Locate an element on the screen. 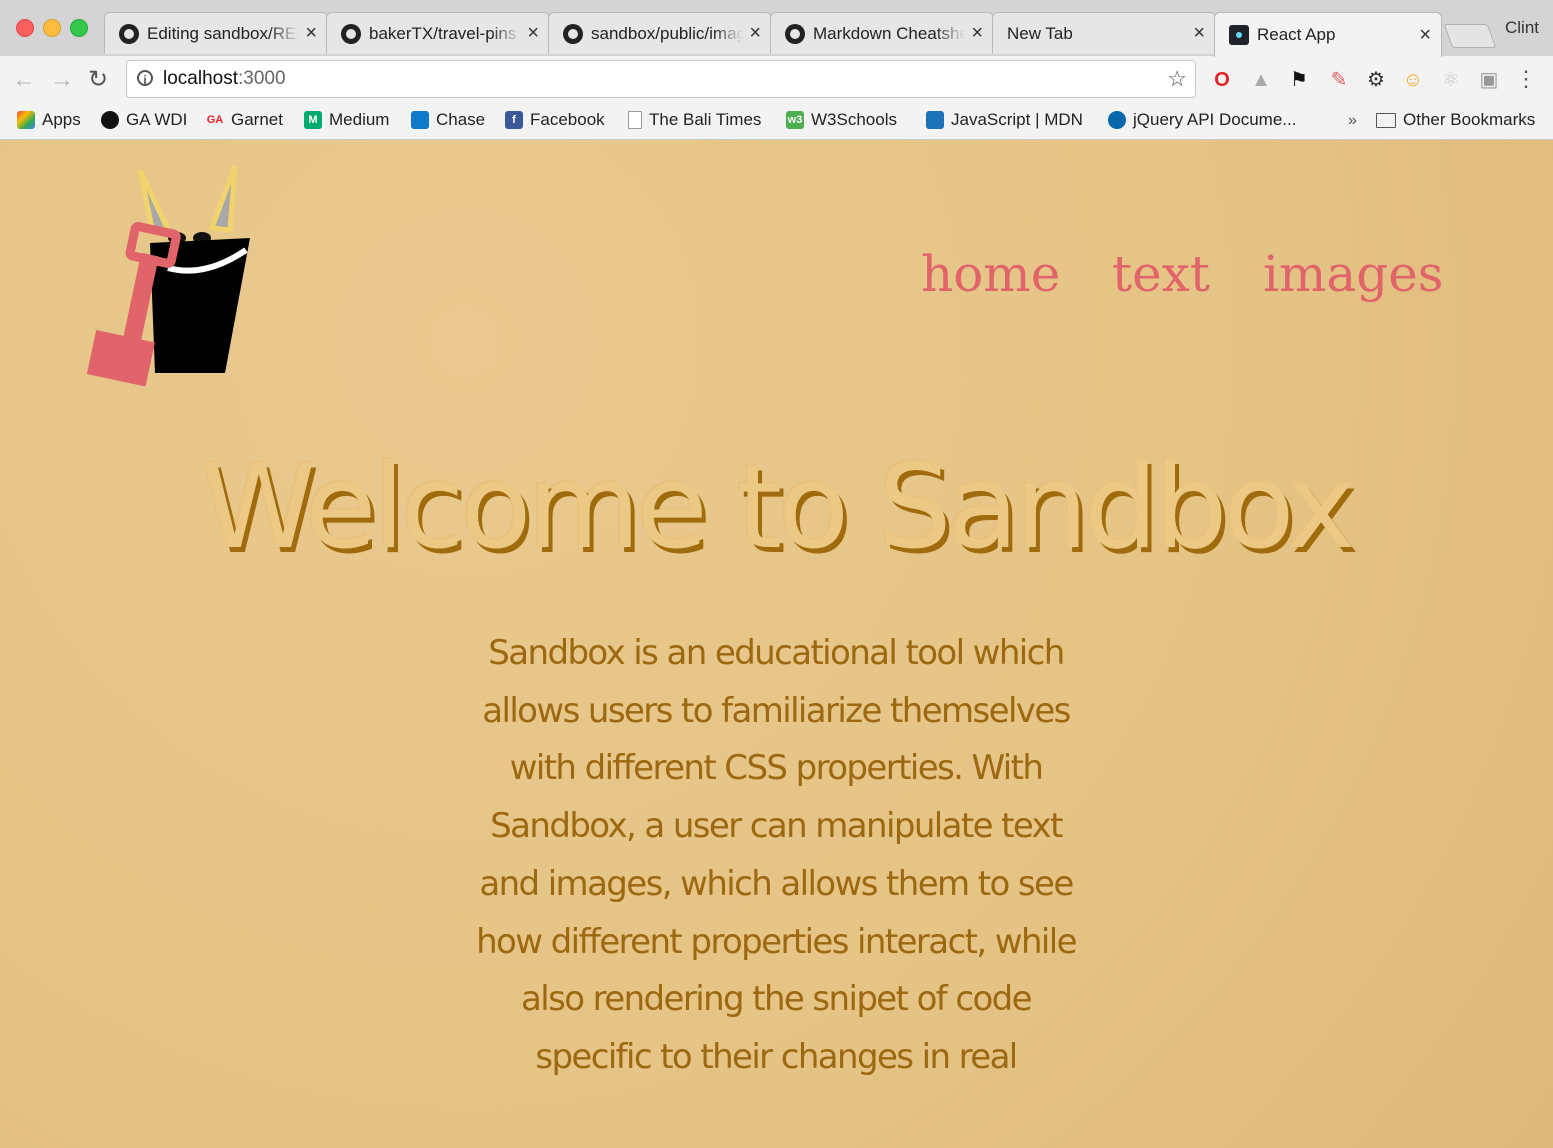 Image resolution: width=1553 pixels, height=1148 pixels. medium-icon: M is located at coordinates (313, 120).